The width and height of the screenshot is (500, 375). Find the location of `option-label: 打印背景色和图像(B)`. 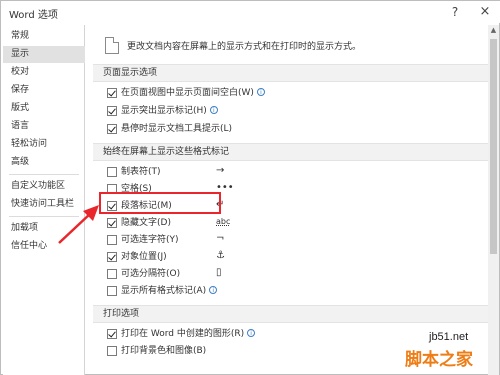

option-label: 打印背景色和图像(B) is located at coordinates (164, 351).